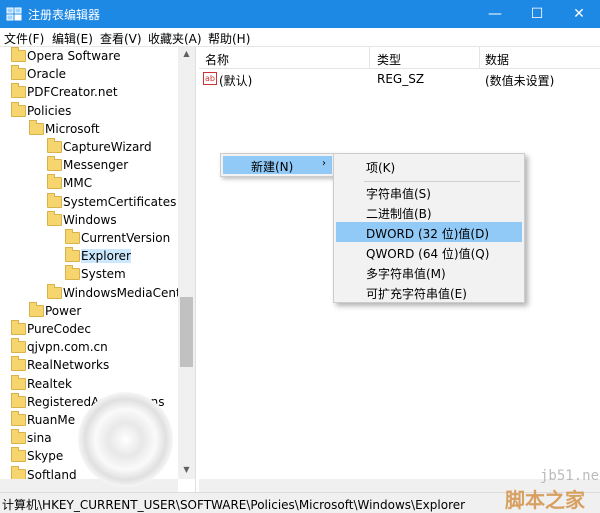 The image size is (600, 513). Describe the element at coordinates (399, 214) in the screenshot. I see `submenu-item-label: 二进制值(B)` at that location.